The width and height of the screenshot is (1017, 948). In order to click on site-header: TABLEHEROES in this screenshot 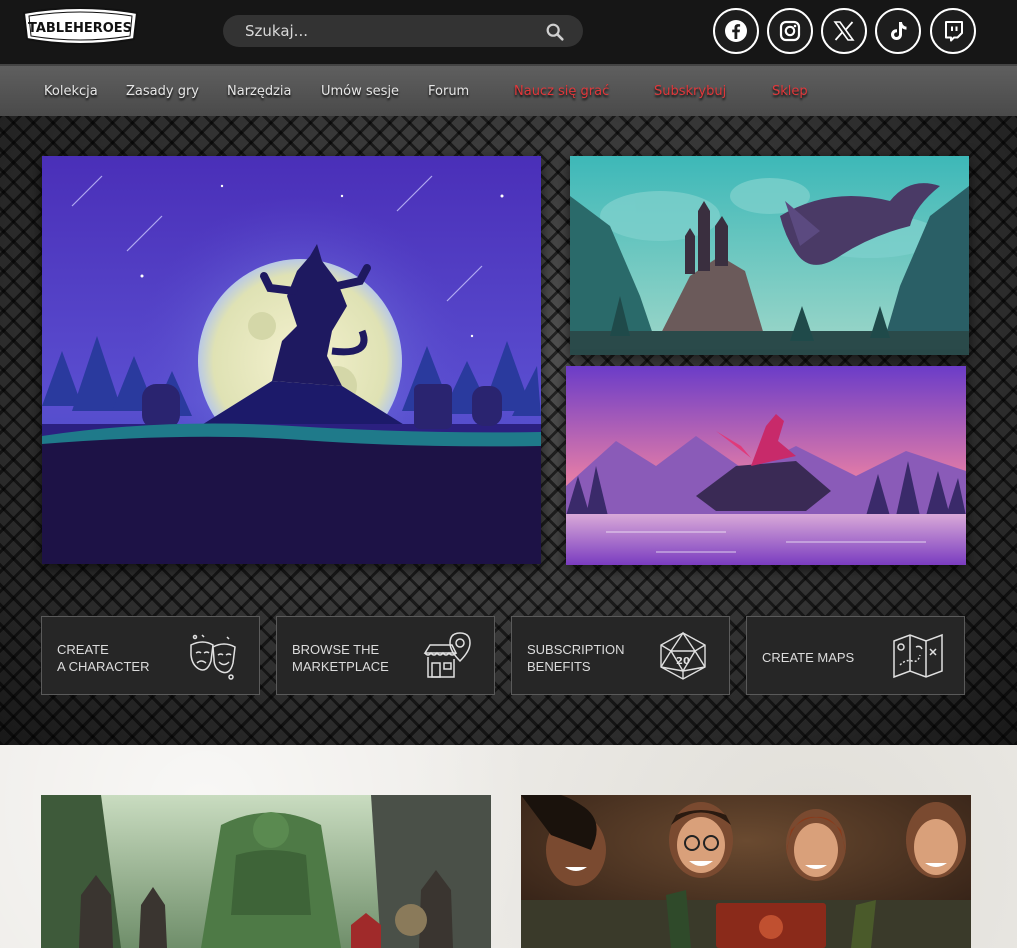, I will do `click(508, 32)`.